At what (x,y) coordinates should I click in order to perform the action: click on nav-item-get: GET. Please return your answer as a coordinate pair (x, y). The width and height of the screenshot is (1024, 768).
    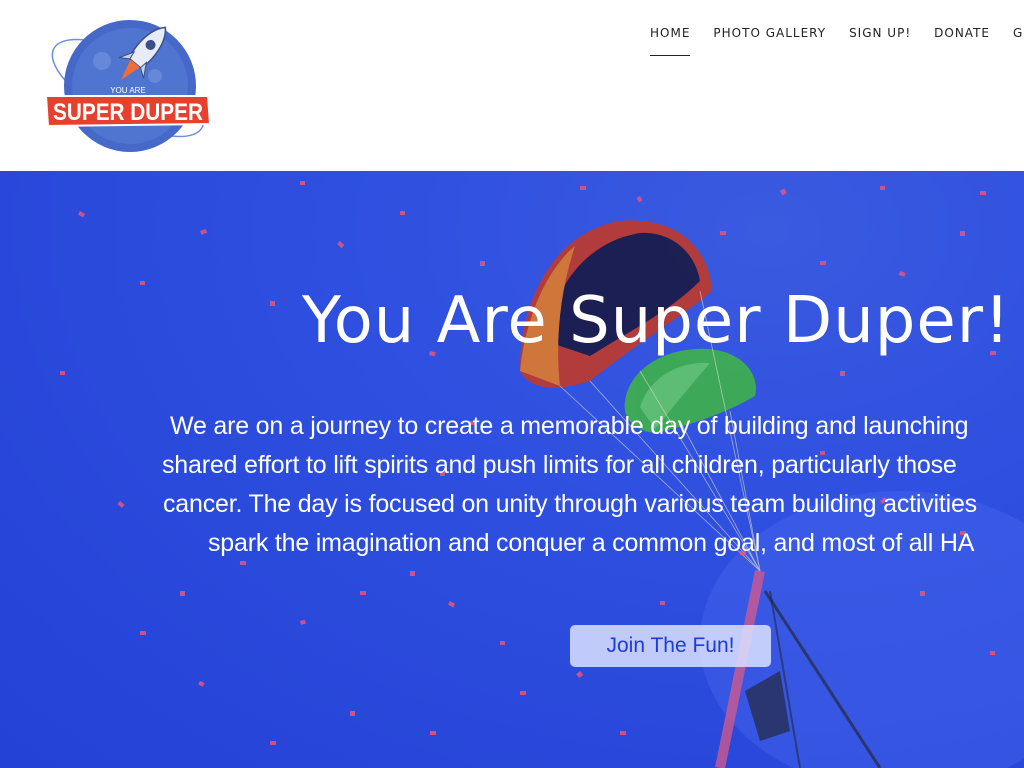
    Looking at the image, I should click on (1018, 41).